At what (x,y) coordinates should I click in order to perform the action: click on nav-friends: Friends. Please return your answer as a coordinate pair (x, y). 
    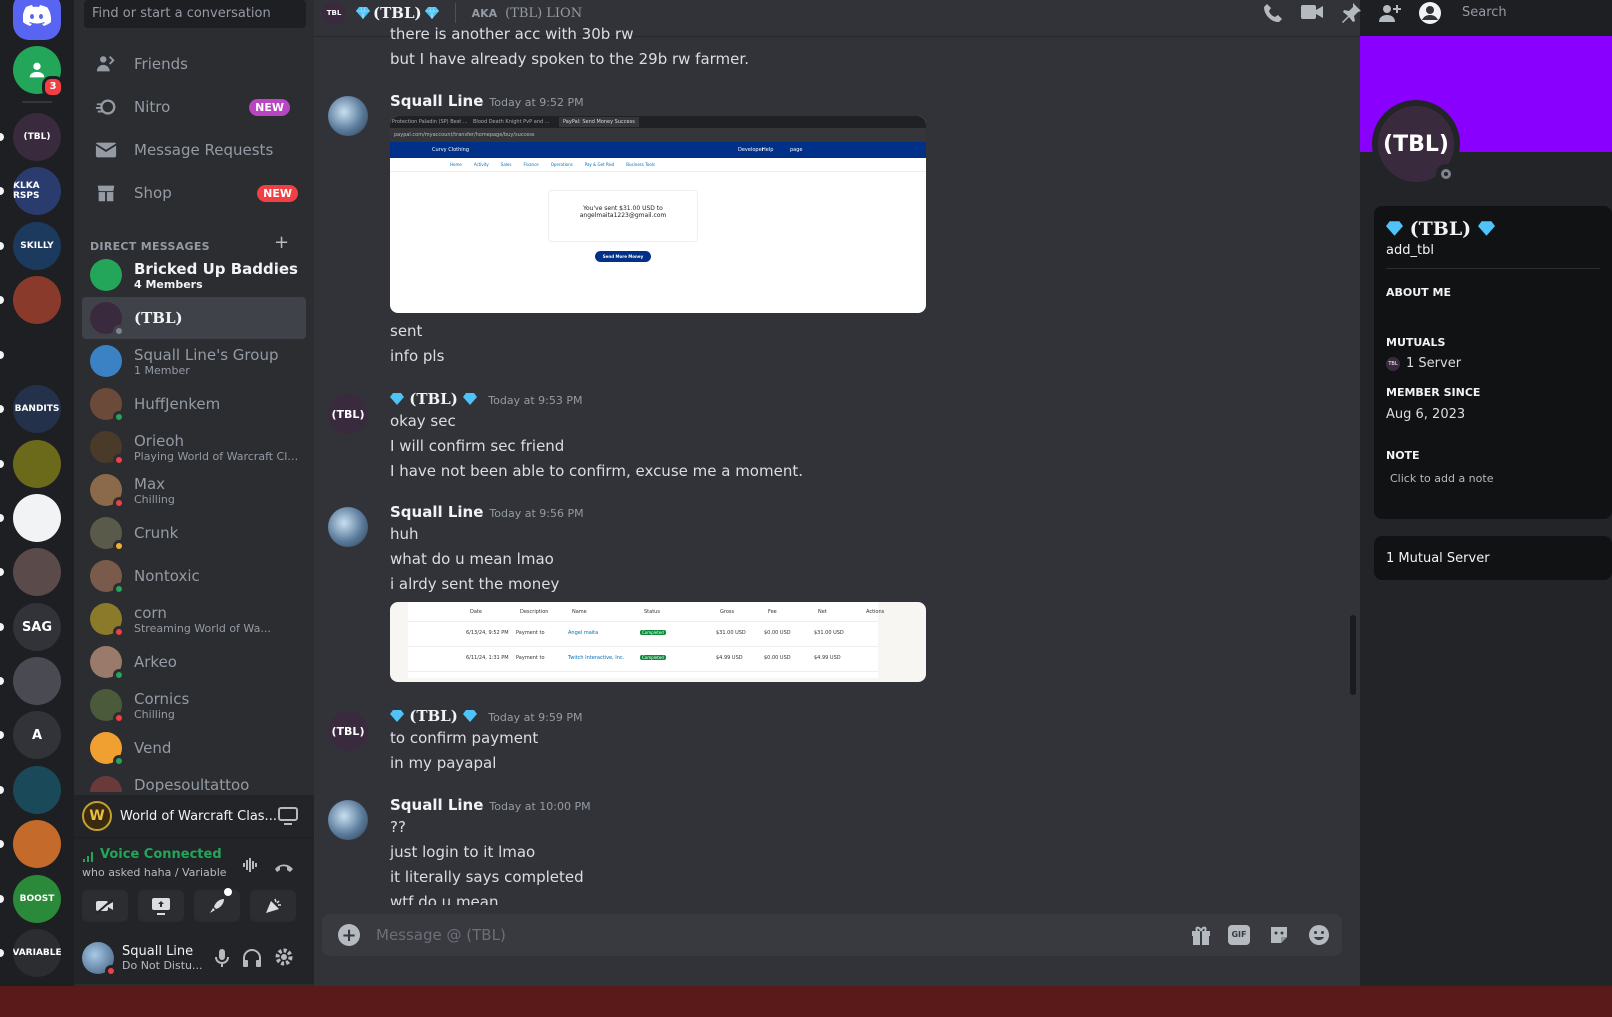
    Looking at the image, I should click on (194, 64).